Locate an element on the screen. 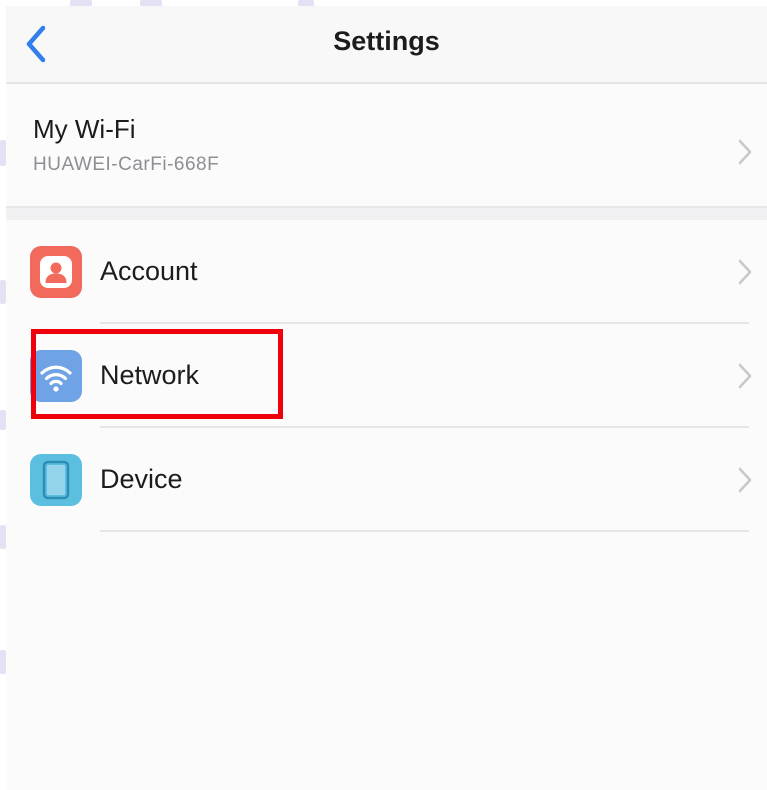 The image size is (767, 790). menu-item-device: Device is located at coordinates (386, 480).